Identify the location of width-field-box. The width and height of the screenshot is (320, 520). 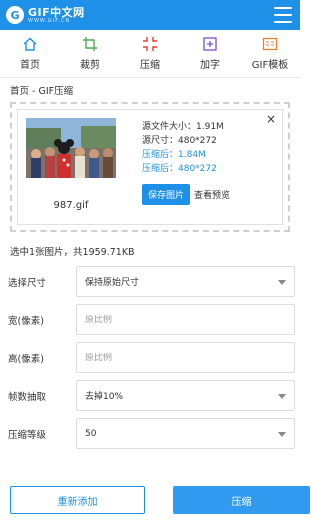
(185, 319).